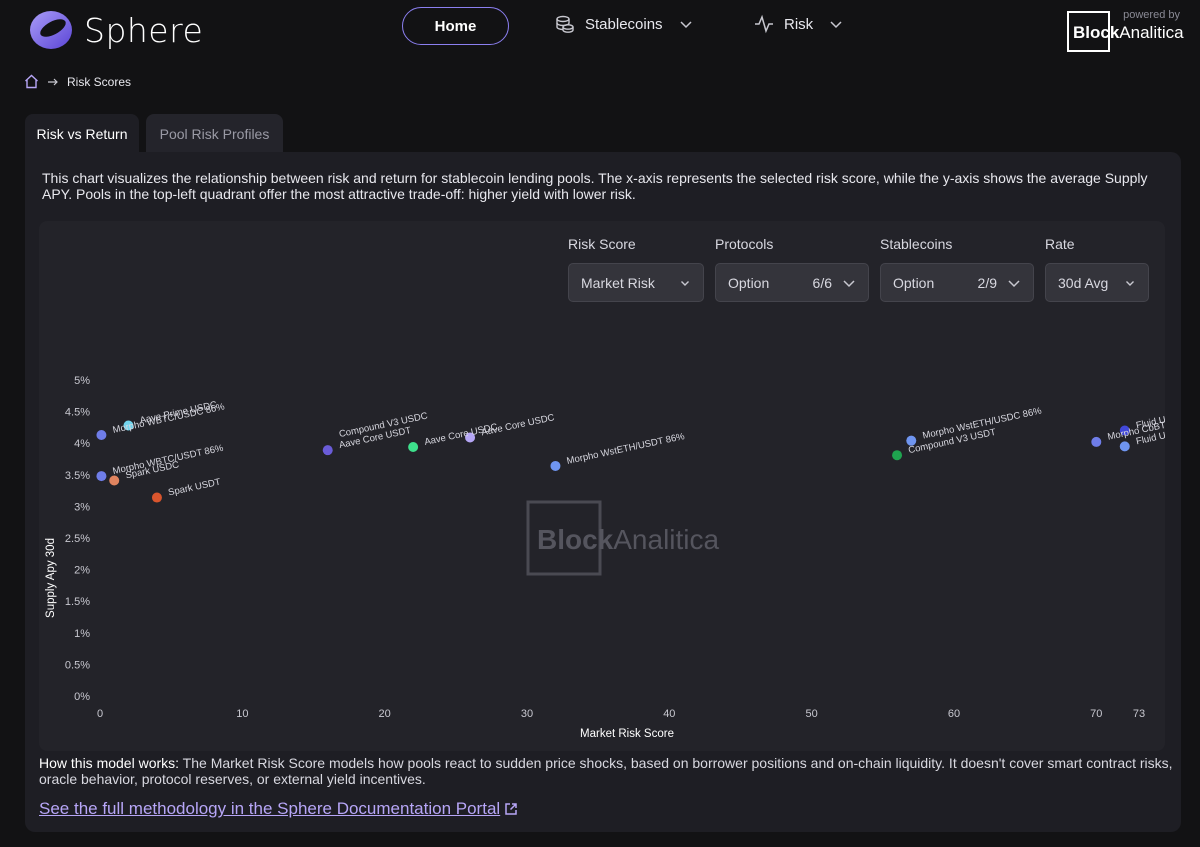  I want to click on home-icon, so click(31, 81).